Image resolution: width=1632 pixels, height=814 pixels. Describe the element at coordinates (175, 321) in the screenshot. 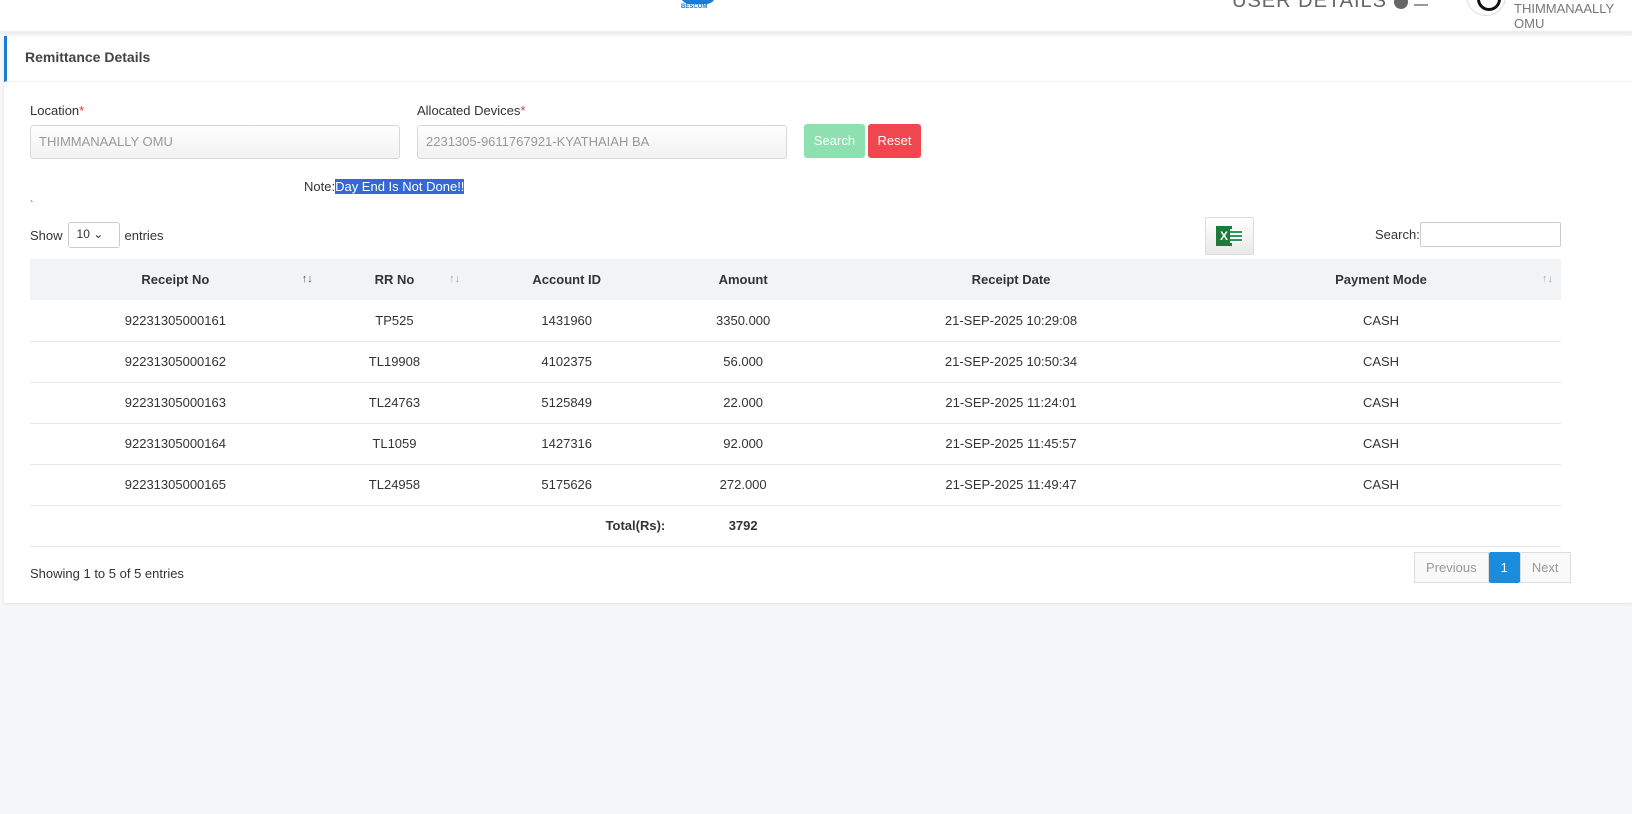

I see `table-cell: 92231305000161` at that location.